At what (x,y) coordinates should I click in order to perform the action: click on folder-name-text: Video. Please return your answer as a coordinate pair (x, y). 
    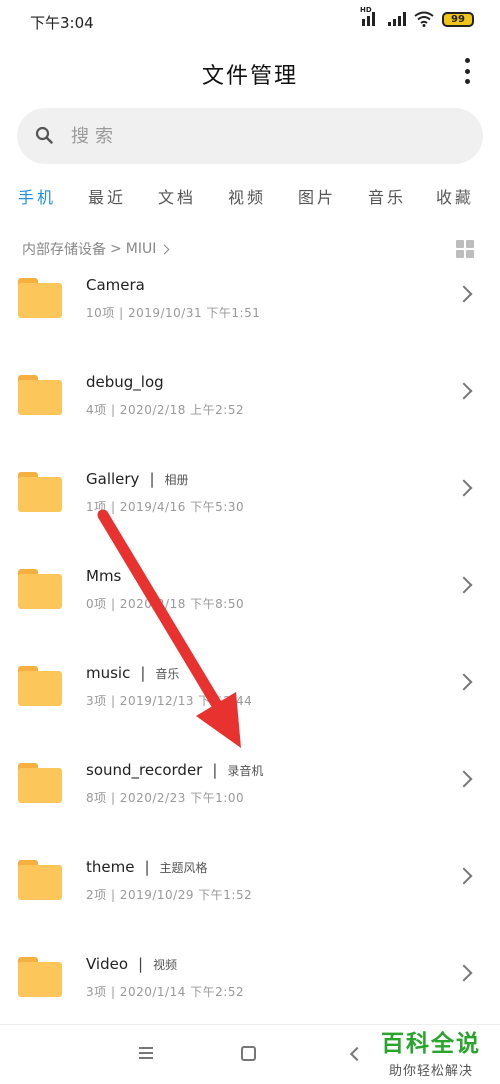
    Looking at the image, I should click on (107, 964).